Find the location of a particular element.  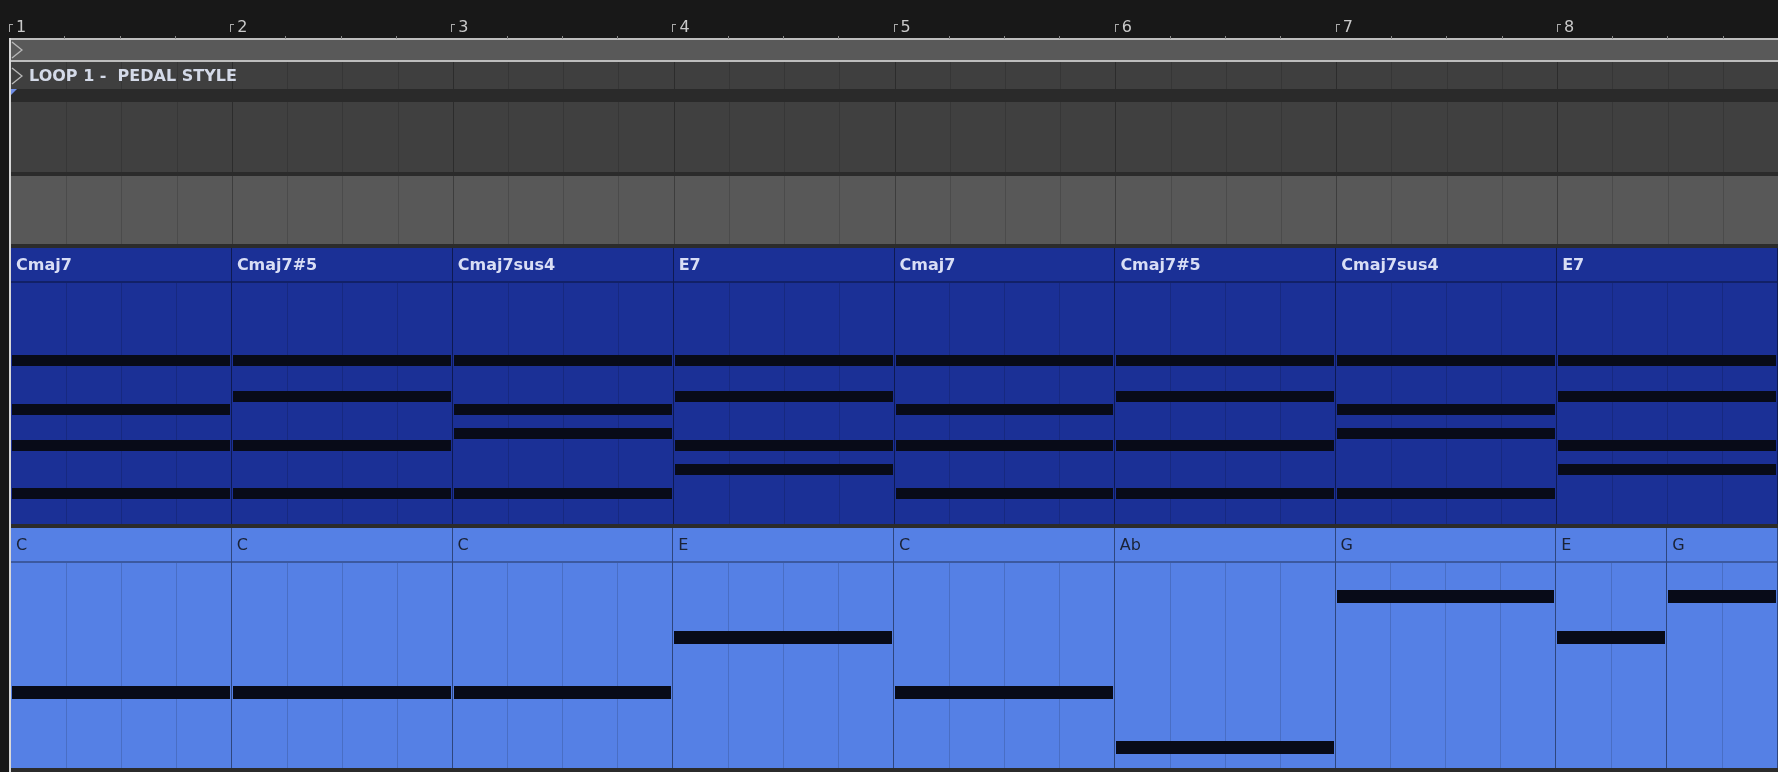

bar-number: 8 is located at coordinates (1569, 27).